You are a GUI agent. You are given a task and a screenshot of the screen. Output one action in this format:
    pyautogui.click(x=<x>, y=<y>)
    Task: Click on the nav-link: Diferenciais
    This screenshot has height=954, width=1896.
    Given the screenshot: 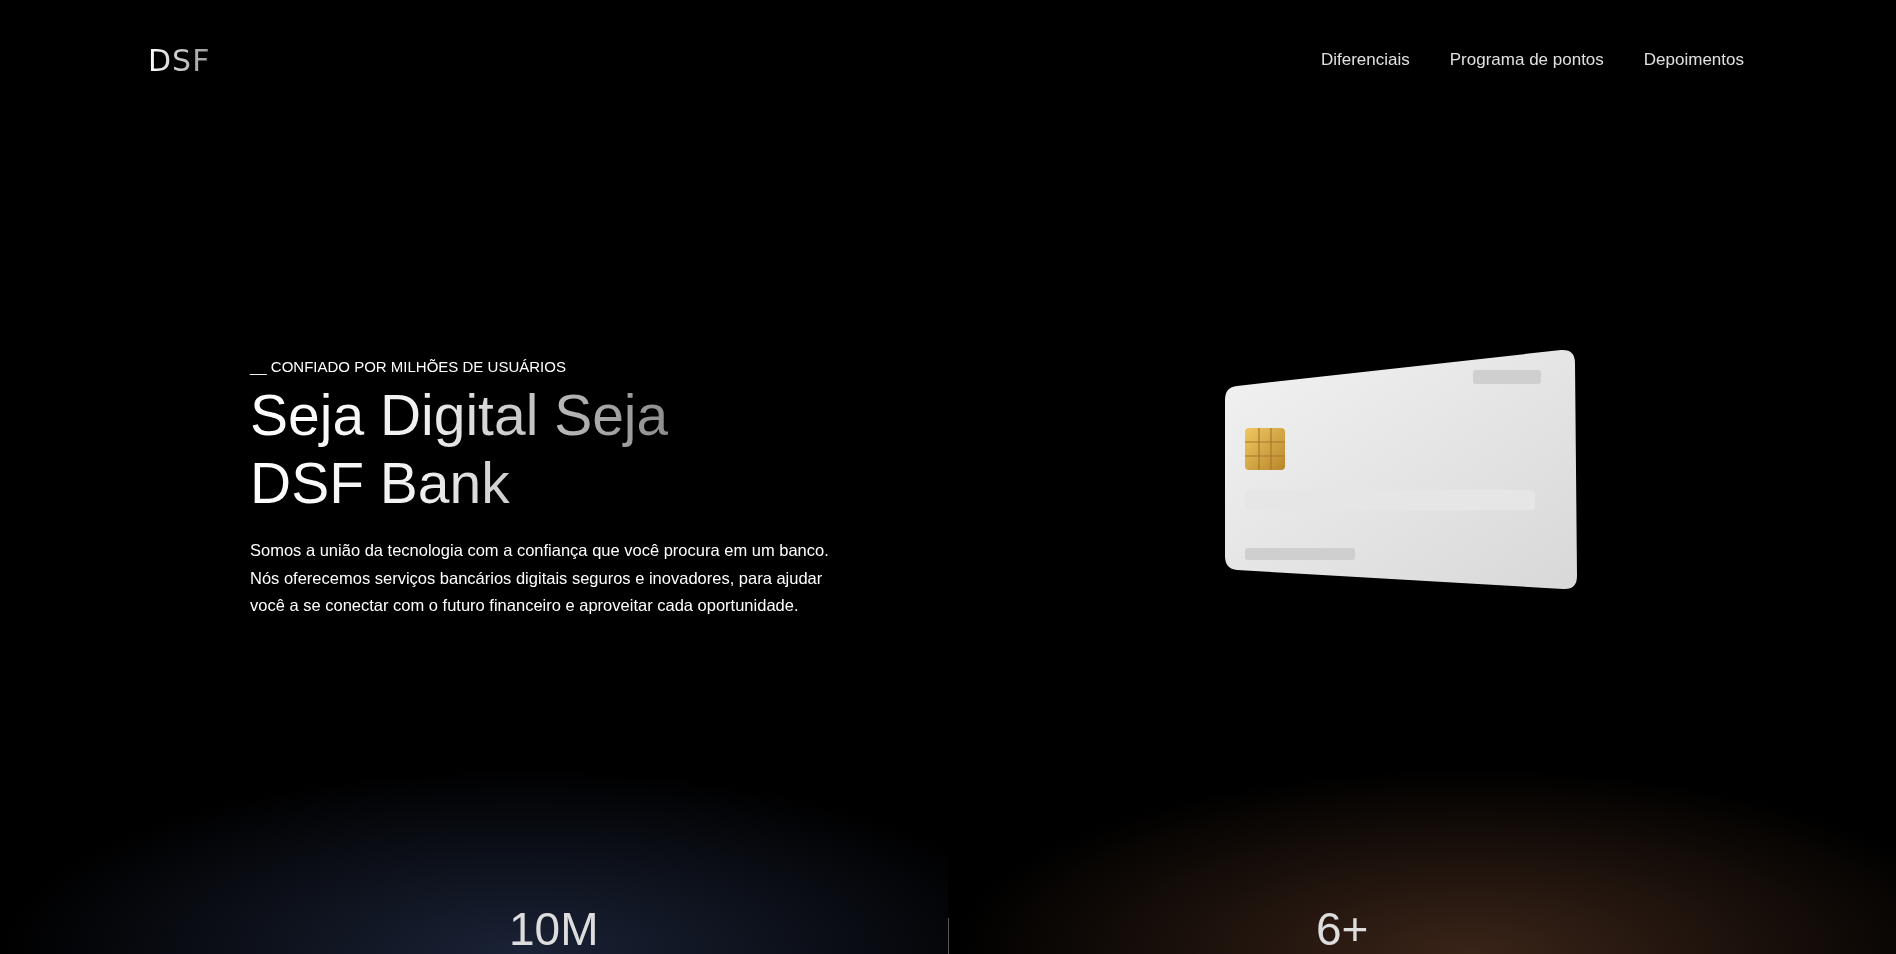 What is the action you would take?
    pyautogui.click(x=1365, y=60)
    